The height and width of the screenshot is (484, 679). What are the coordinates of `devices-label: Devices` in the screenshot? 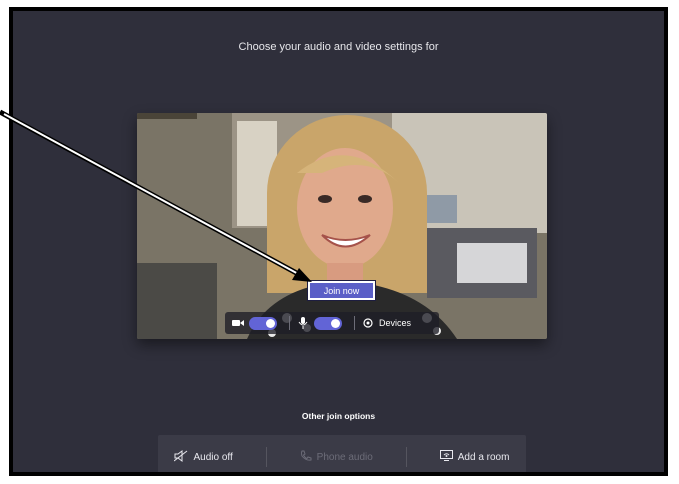 It's located at (395, 323).